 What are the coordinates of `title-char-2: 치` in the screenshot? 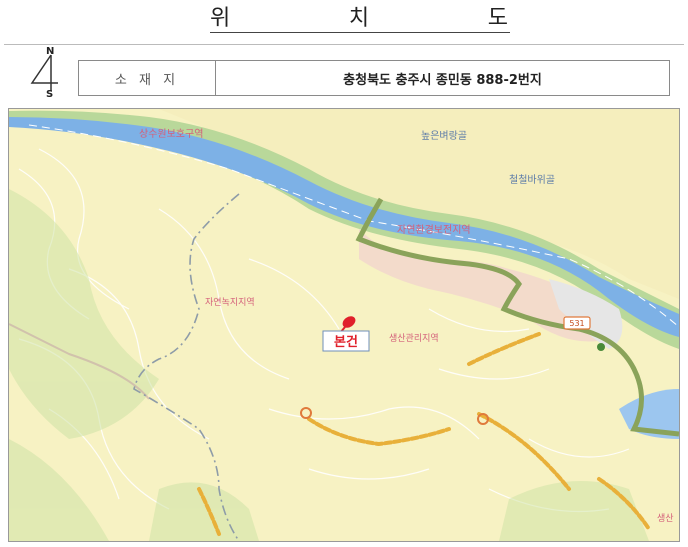 It's located at (360, 18).